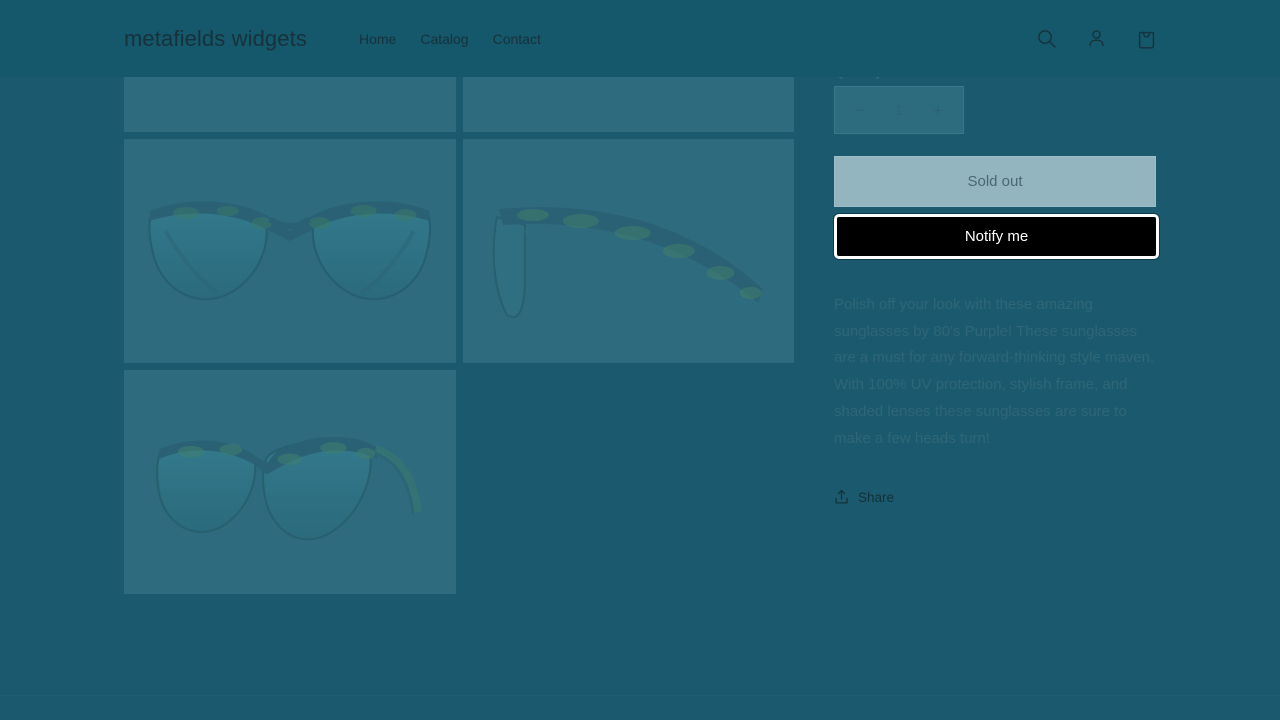  What do you see at coordinates (860, 110) in the screenshot?
I see `quantity-decrease-button: −` at bounding box center [860, 110].